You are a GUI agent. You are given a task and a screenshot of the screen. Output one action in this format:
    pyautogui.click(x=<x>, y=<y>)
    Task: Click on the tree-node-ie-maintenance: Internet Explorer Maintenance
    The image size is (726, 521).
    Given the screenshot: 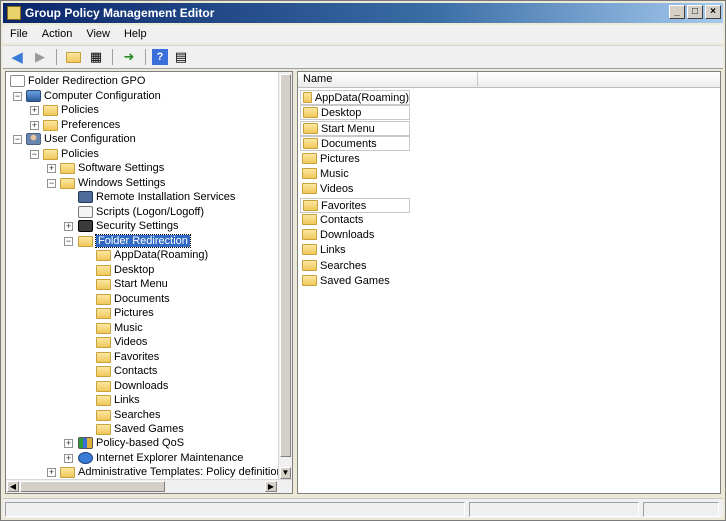 What is the action you would take?
    pyautogui.click(x=160, y=458)
    